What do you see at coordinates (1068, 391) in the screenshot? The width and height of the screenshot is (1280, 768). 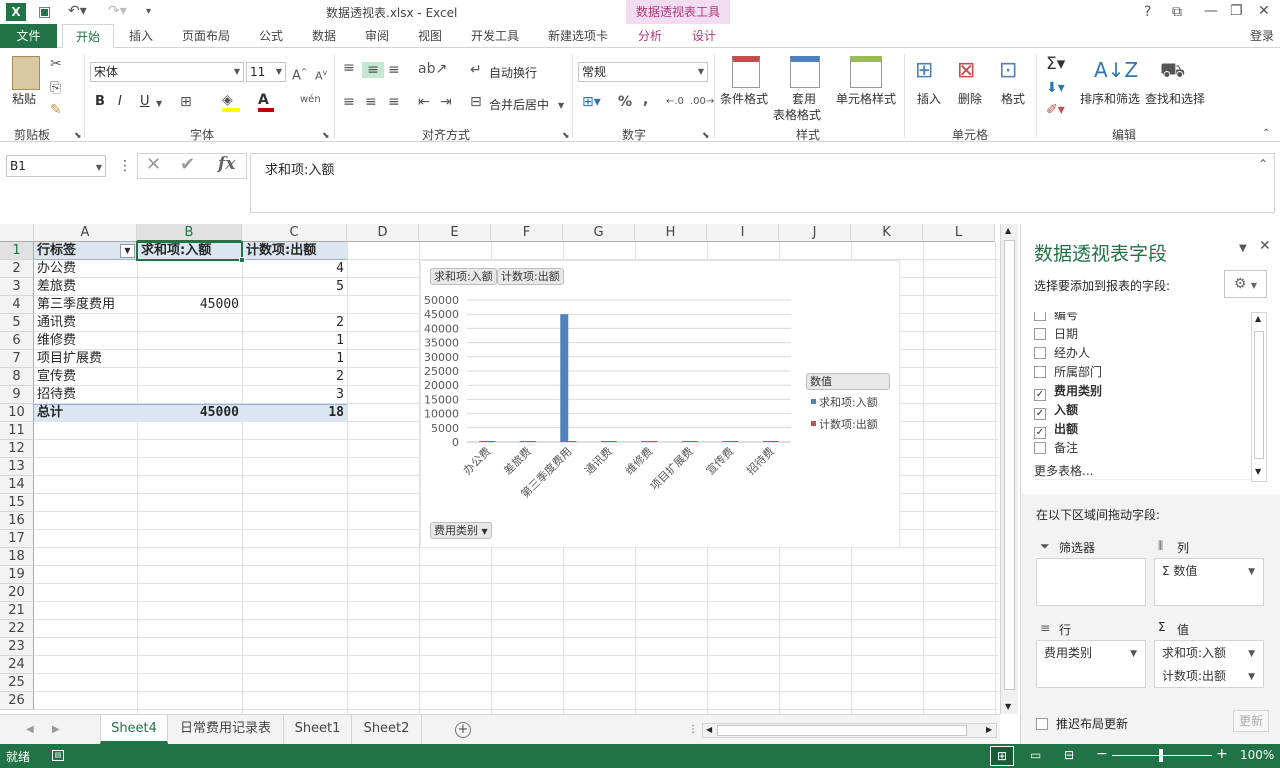 I see `field-item: ✓ 费用类别` at bounding box center [1068, 391].